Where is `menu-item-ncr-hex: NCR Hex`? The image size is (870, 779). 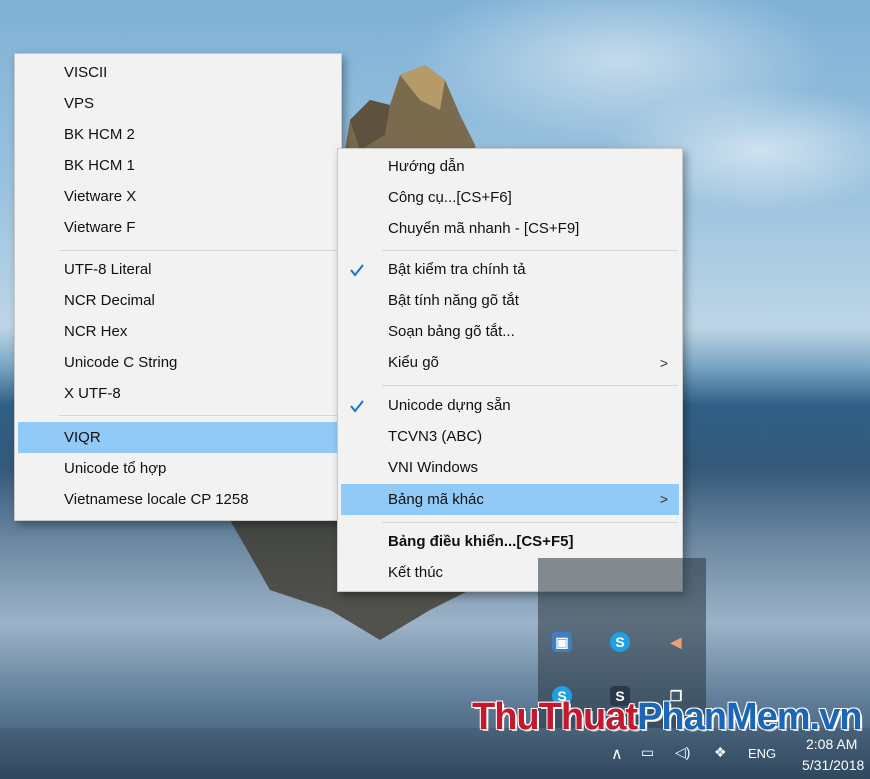
menu-item-ncr-hex: NCR Hex is located at coordinates (178, 332).